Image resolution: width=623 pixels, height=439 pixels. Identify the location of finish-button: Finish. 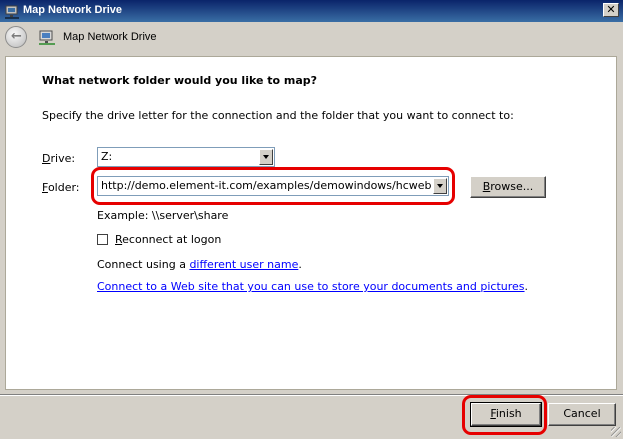
(506, 414).